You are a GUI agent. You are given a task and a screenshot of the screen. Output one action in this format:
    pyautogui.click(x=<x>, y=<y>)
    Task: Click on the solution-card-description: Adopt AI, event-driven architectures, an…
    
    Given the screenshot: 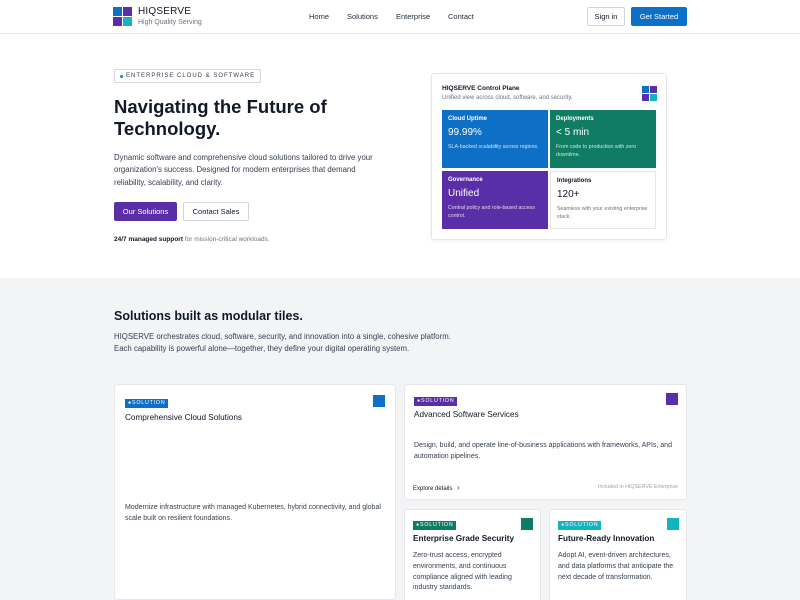 What is the action you would take?
    pyautogui.click(x=616, y=566)
    